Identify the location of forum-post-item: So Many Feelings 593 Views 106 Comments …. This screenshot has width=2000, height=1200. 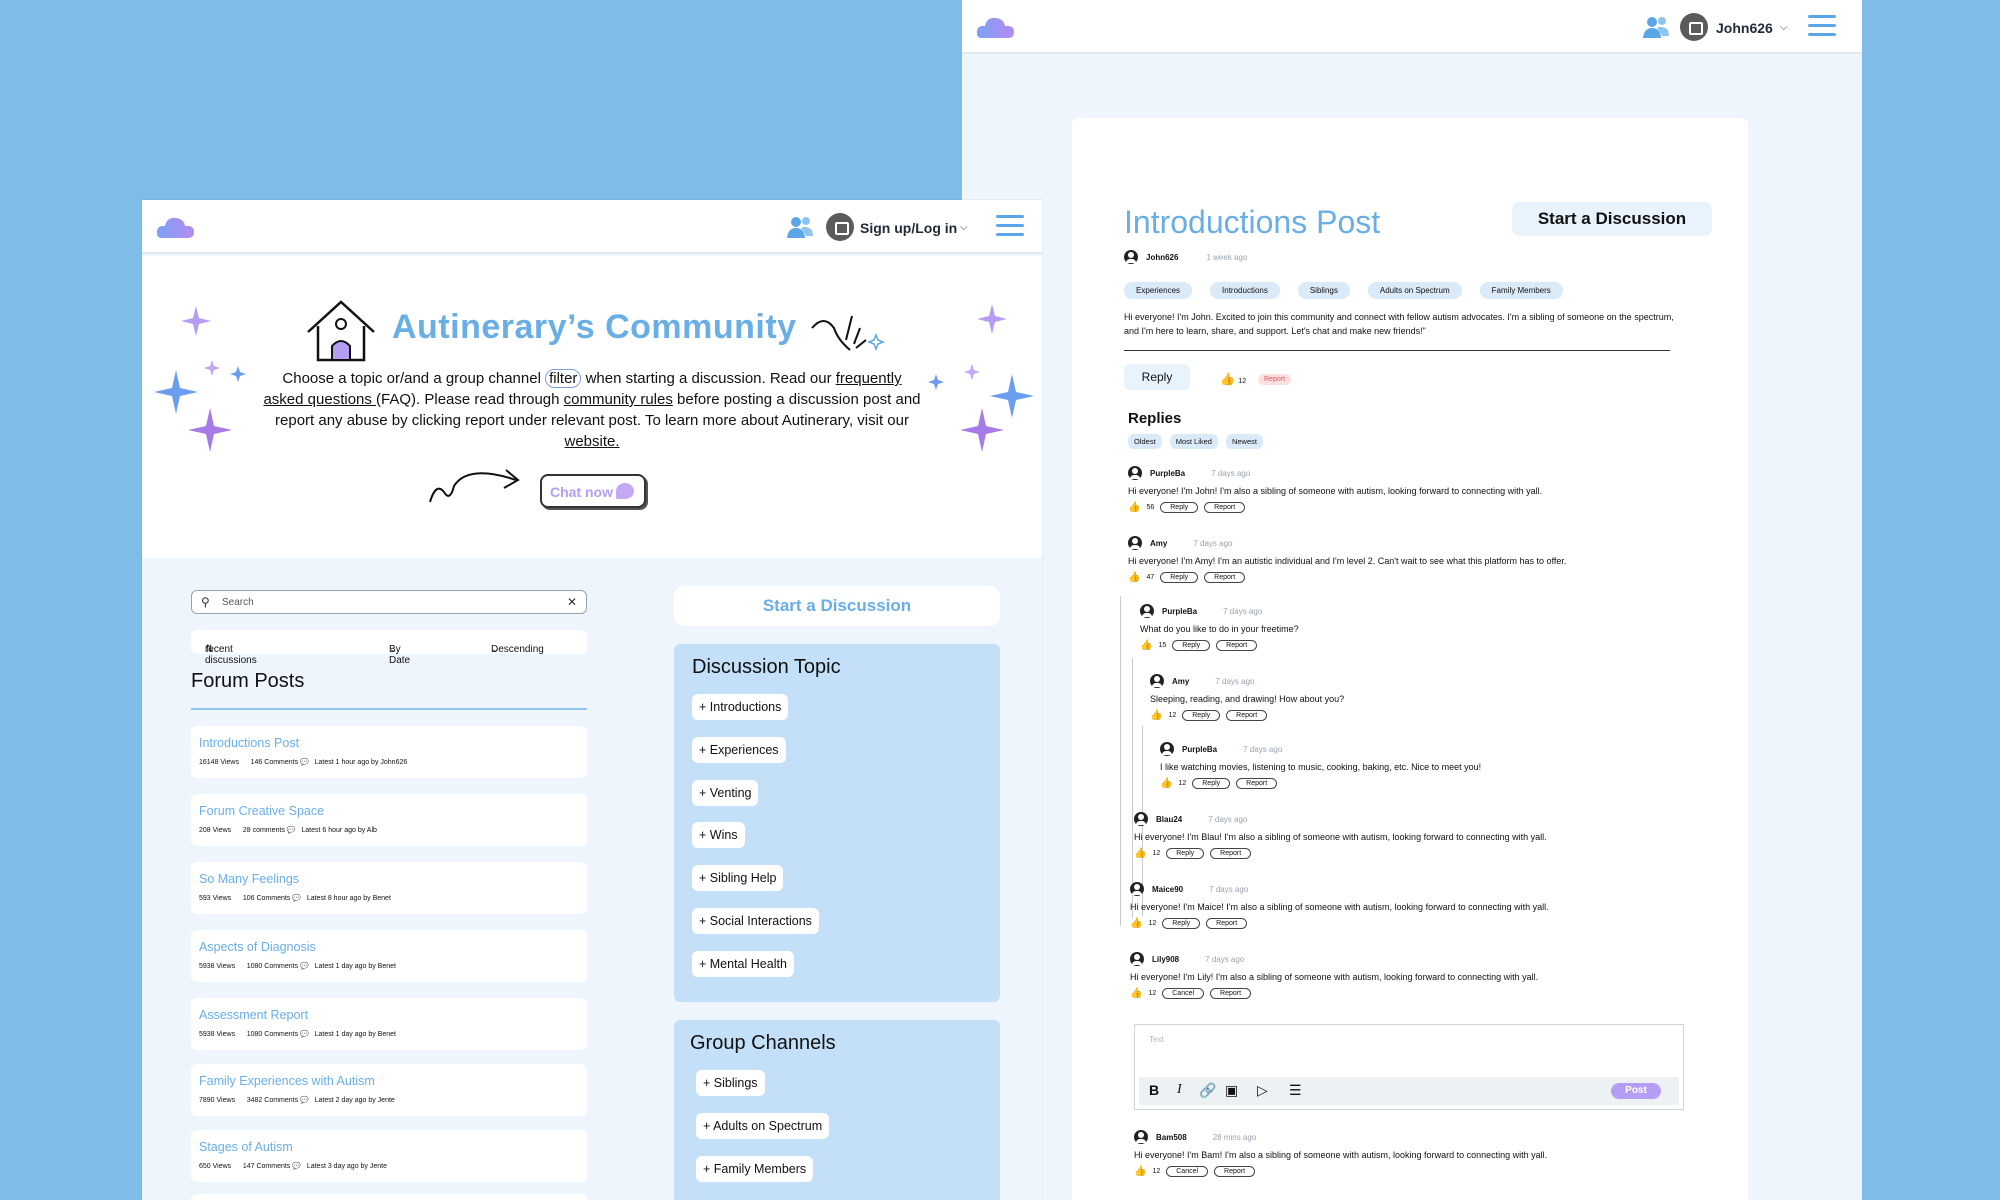
(389, 888).